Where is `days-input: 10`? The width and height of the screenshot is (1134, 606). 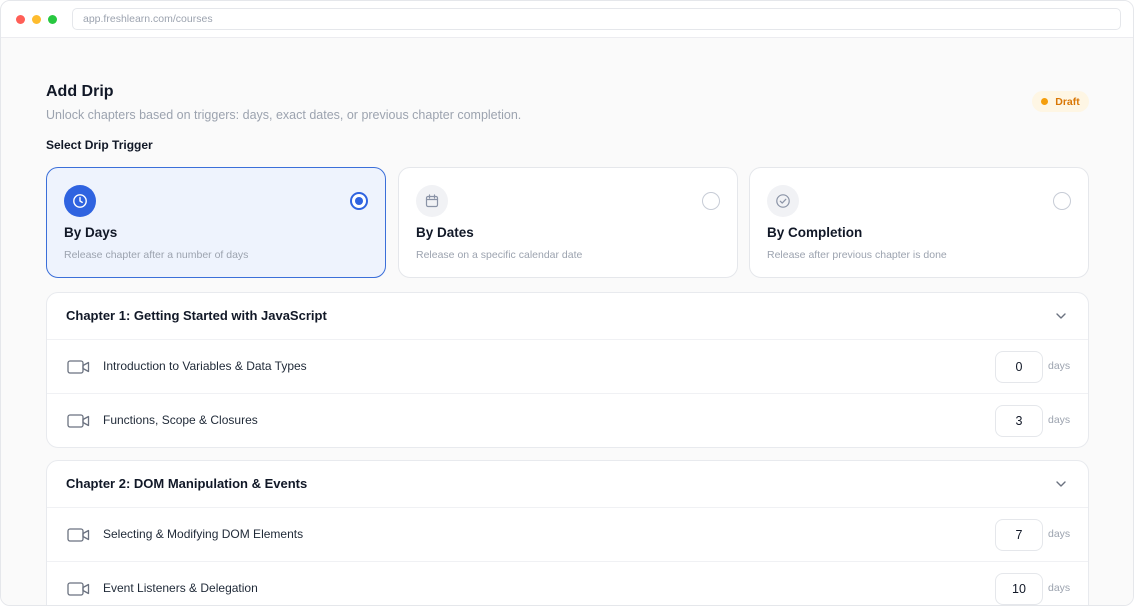 days-input: 10 is located at coordinates (1019, 589).